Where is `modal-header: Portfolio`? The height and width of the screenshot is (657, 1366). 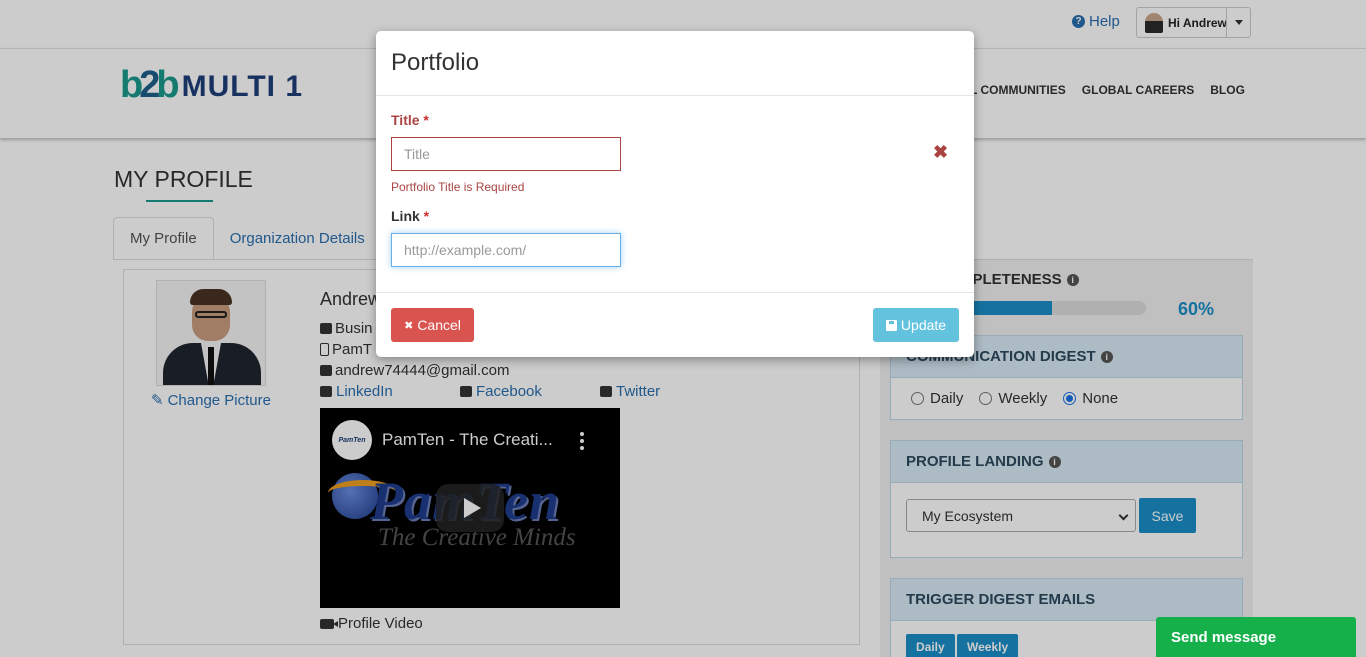
modal-header: Portfolio is located at coordinates (675, 63).